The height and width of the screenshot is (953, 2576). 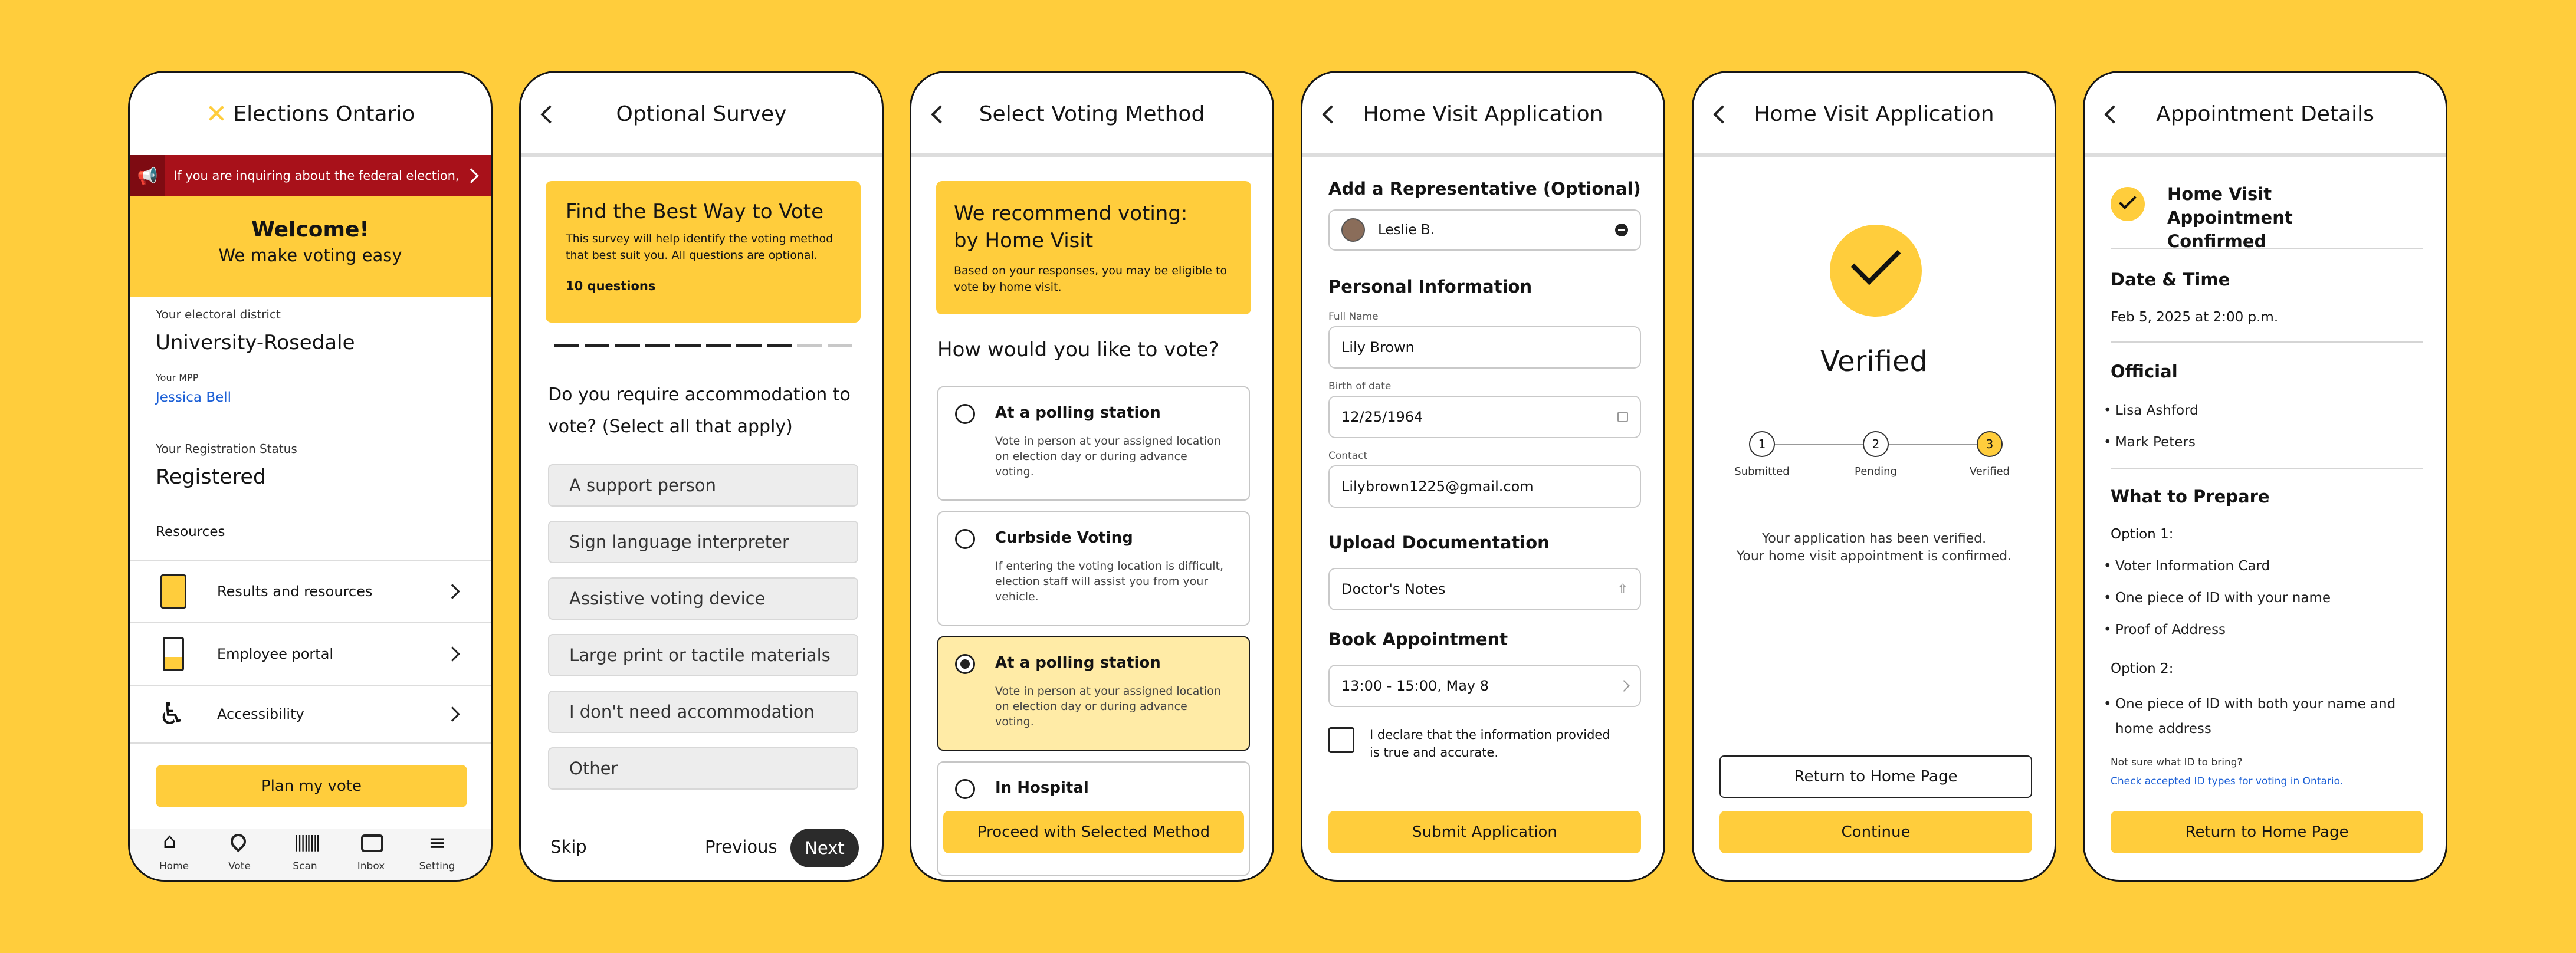 What do you see at coordinates (310, 255) in the screenshot?
I see `welcome-subtitle: We make voting easy` at bounding box center [310, 255].